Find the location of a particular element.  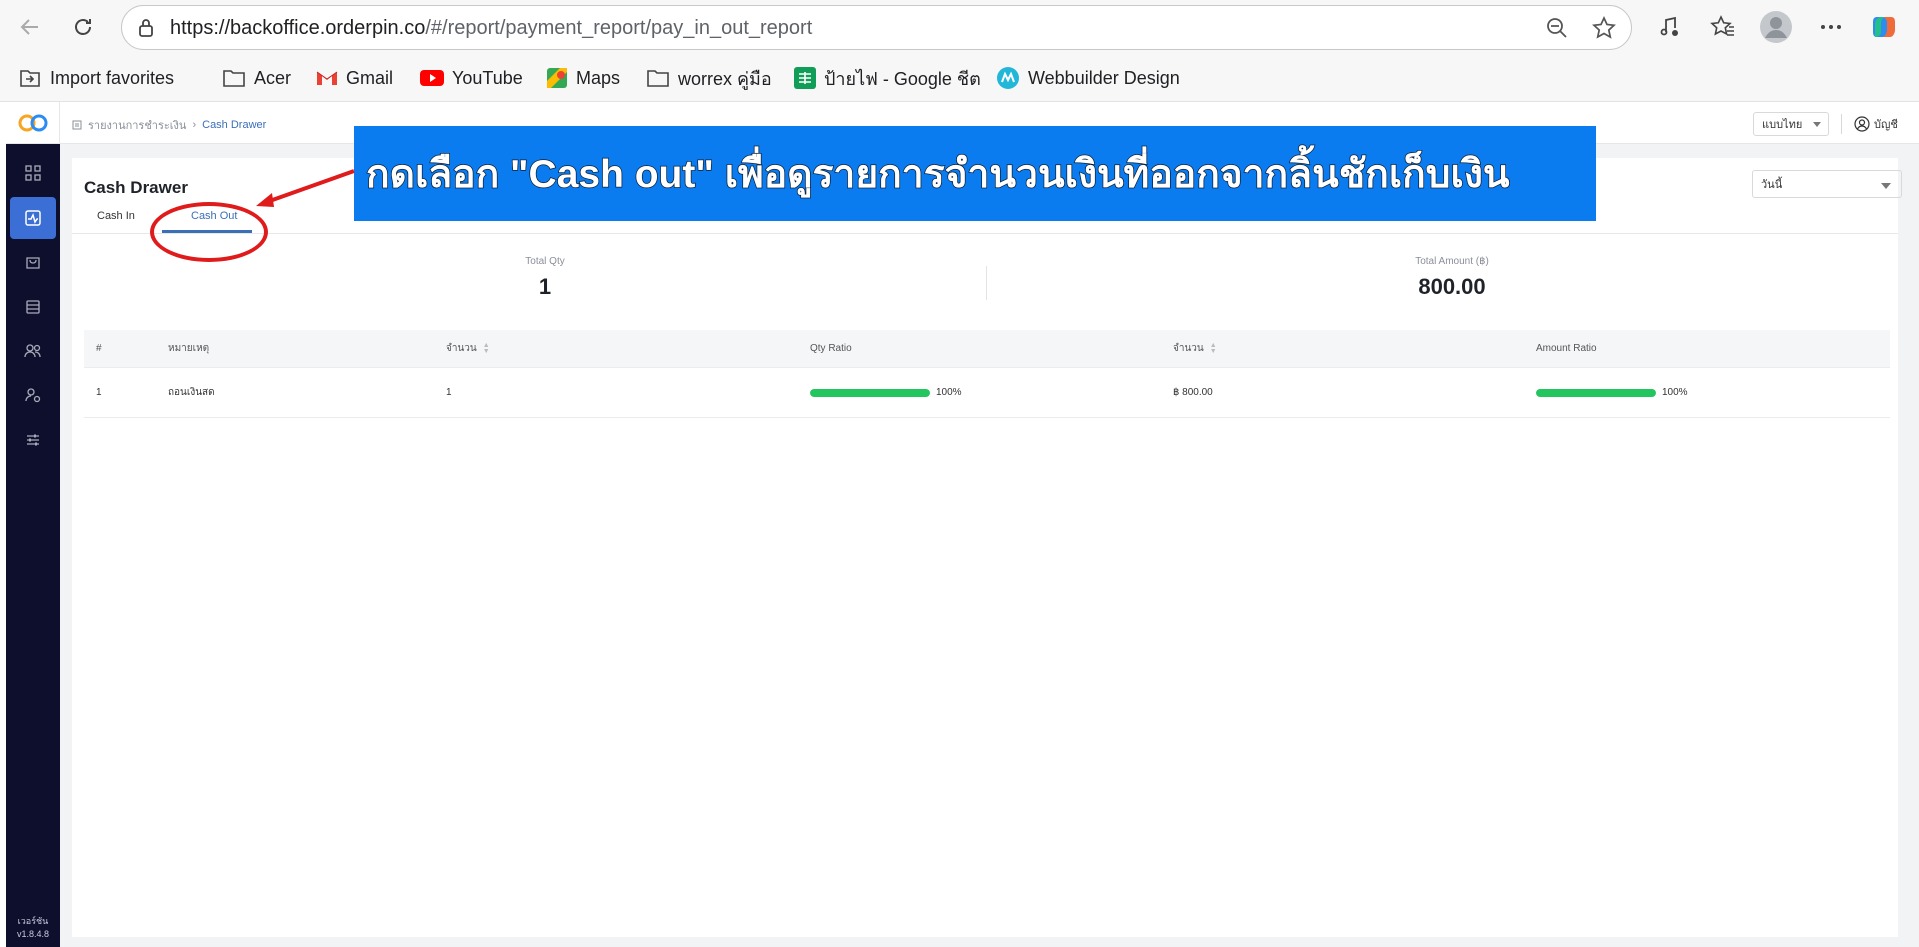

version-info: เวอร์ชัน v1.8.4.8 is located at coordinates (33, 927).